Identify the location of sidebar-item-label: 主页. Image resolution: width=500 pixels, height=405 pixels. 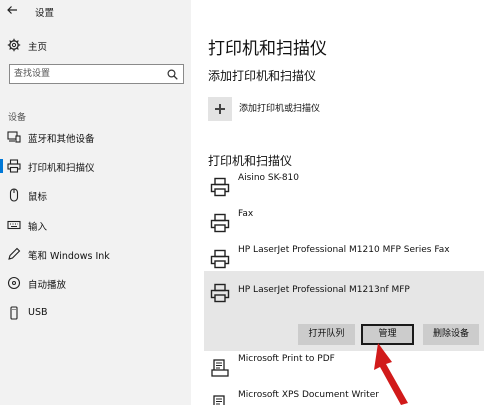
(38, 47).